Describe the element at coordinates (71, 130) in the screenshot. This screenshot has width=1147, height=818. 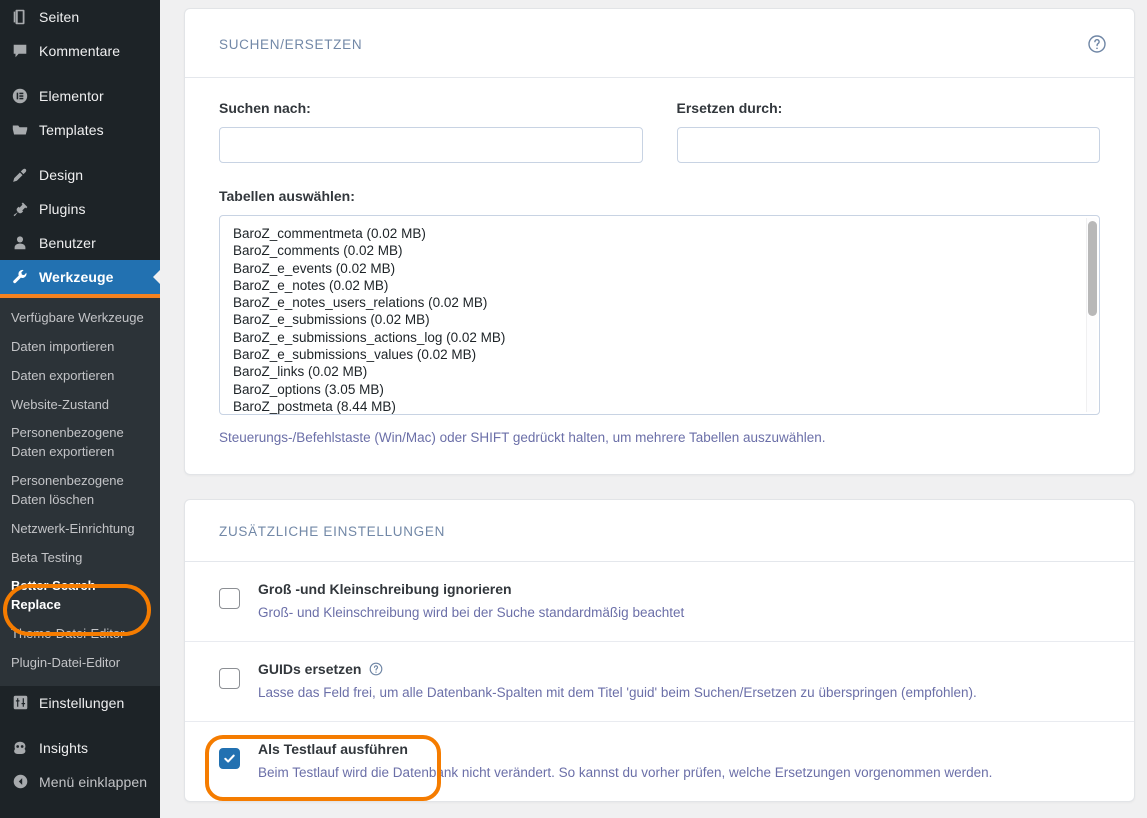
I see `sidebar-item-label: Templates` at that location.